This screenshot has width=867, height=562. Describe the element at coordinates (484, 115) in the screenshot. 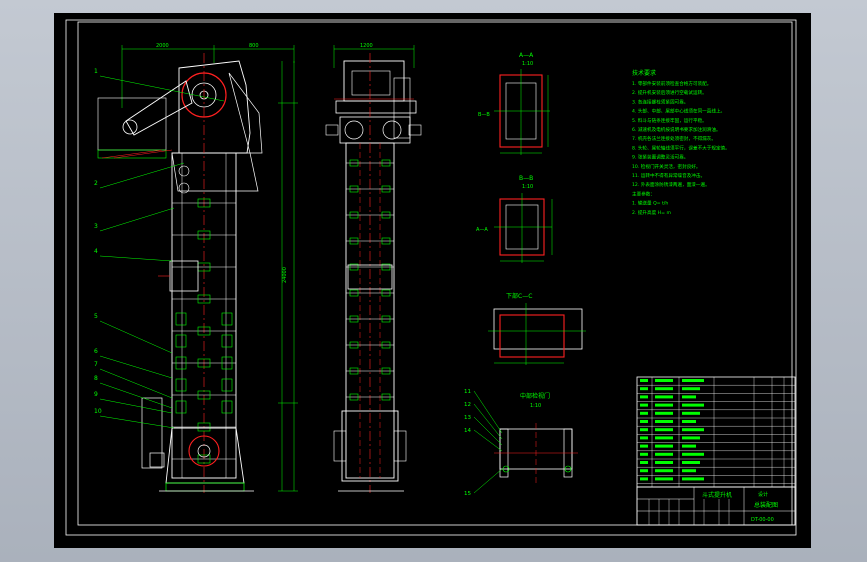

I see `section-a-label: B—B` at that location.